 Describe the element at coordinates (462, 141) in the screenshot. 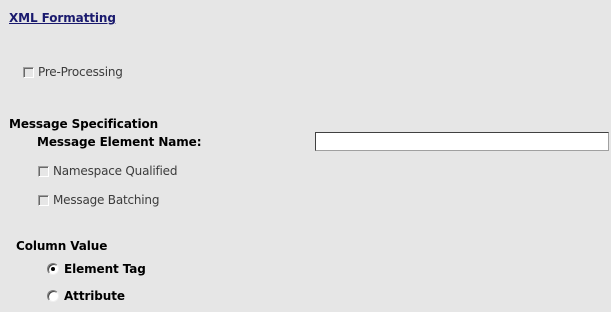

I see `message-element-name-input` at that location.